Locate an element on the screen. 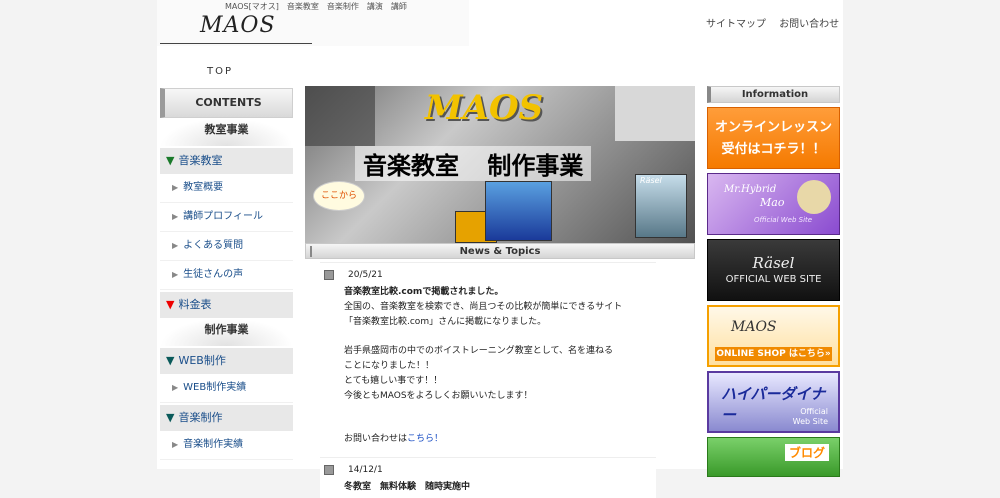  sidebar-subitem-label: よくある質問 is located at coordinates (213, 245).